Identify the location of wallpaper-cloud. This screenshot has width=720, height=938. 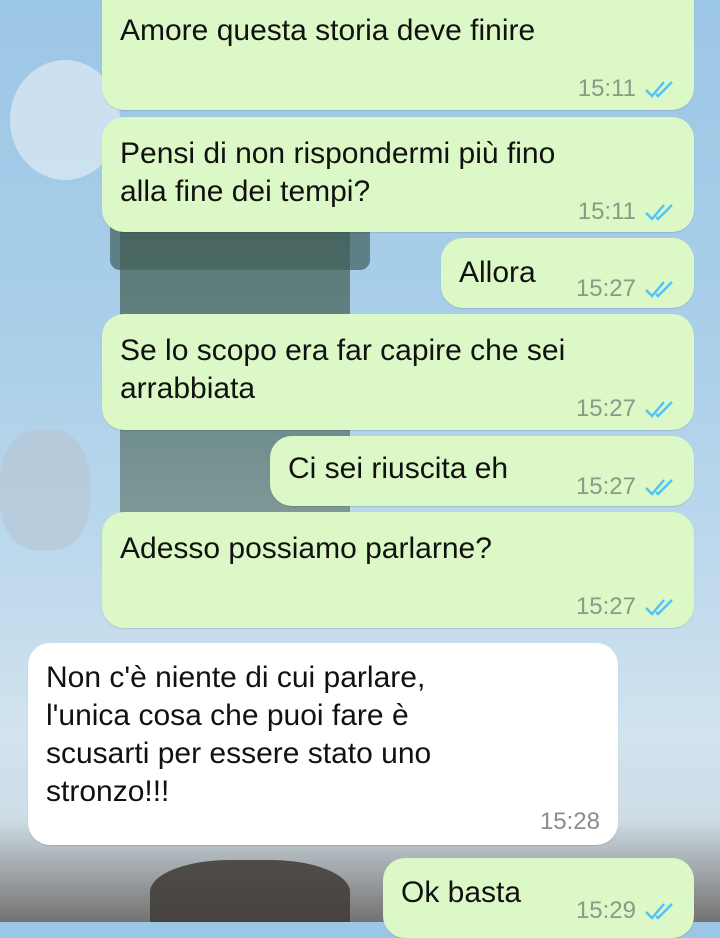
(45, 490).